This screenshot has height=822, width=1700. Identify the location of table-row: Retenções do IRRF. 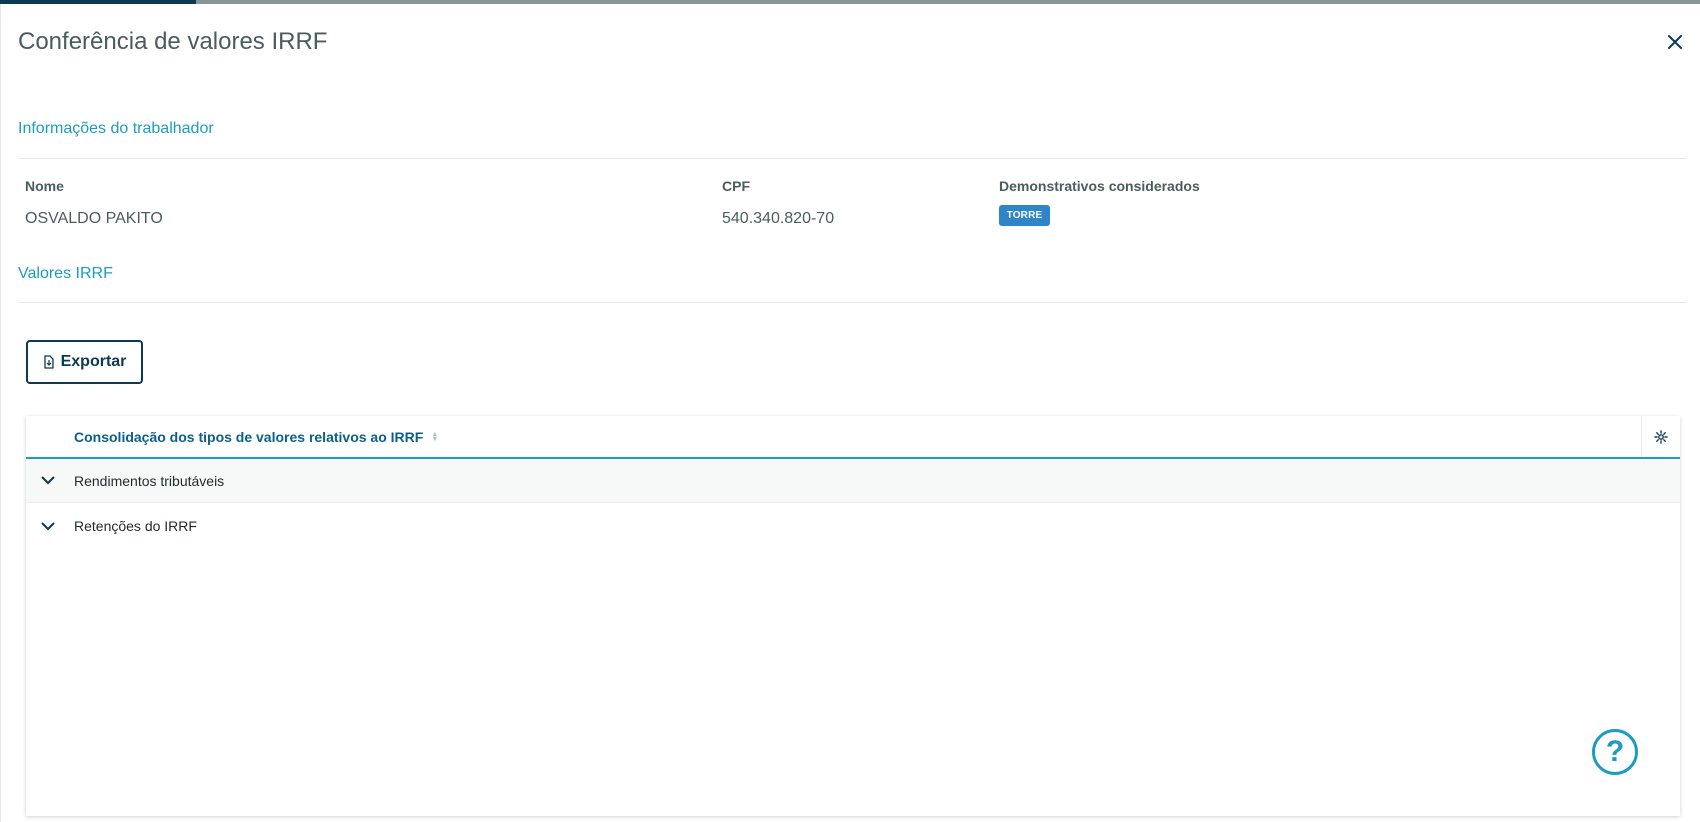
(853, 526).